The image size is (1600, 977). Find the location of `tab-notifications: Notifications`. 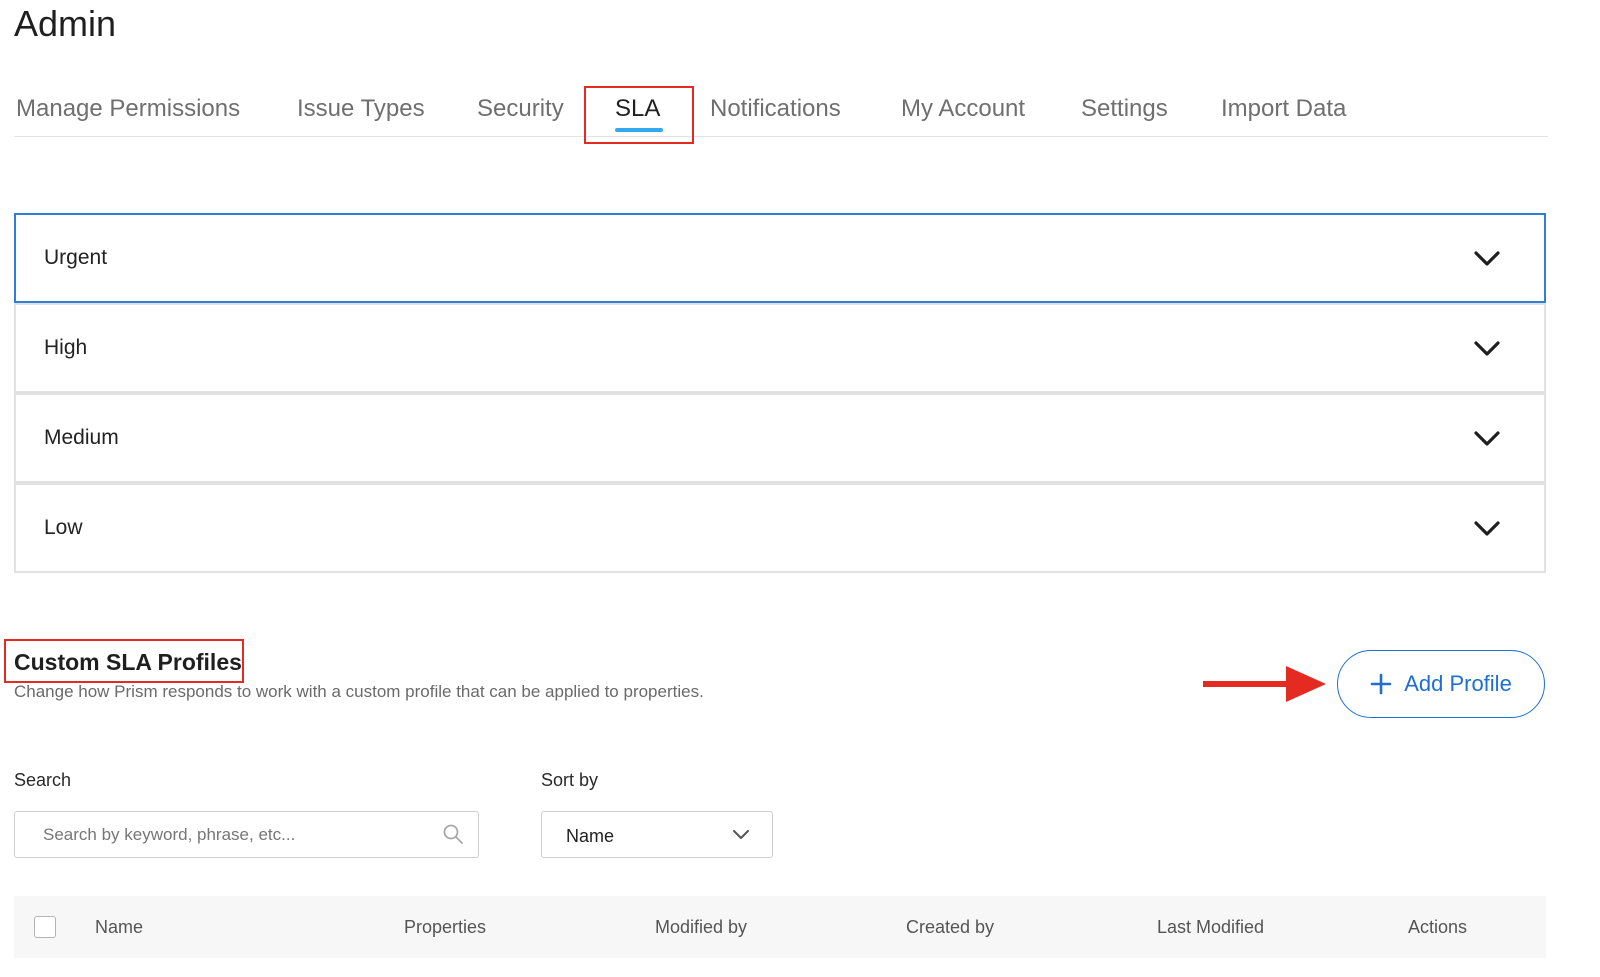

tab-notifications: Notifications is located at coordinates (775, 109).